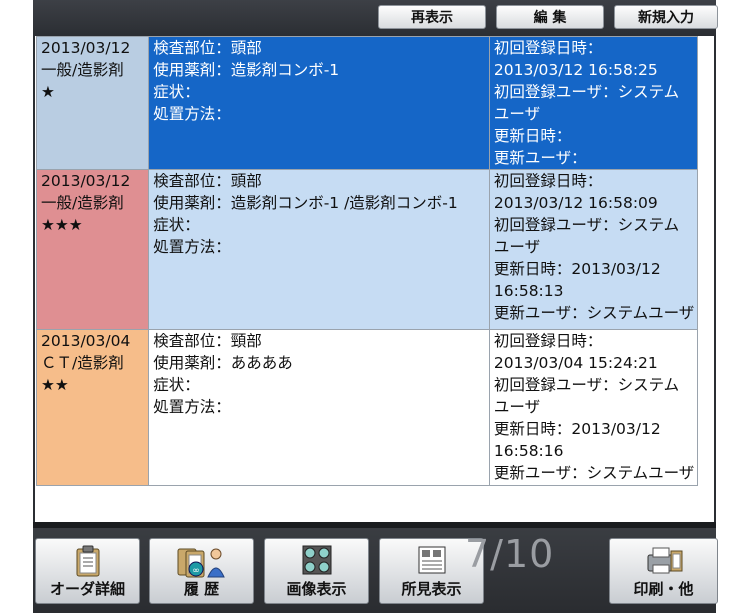  What do you see at coordinates (305, 203) in the screenshot?
I see `record-drug: 使用薬剤：造影剤コンボ-1 /造影剤コンボ-1` at bounding box center [305, 203].